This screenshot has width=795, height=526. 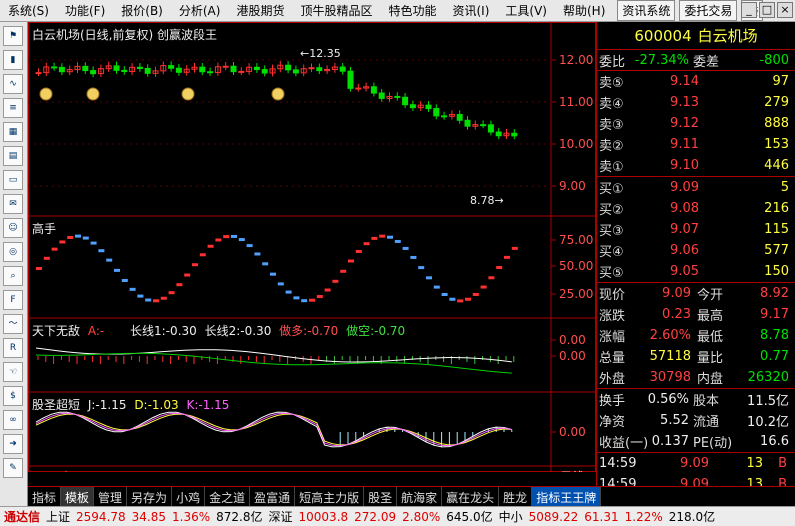 What do you see at coordinates (696, 250) in the screenshot?
I see `bid-row: 买④ 9.06 577` at bounding box center [696, 250].